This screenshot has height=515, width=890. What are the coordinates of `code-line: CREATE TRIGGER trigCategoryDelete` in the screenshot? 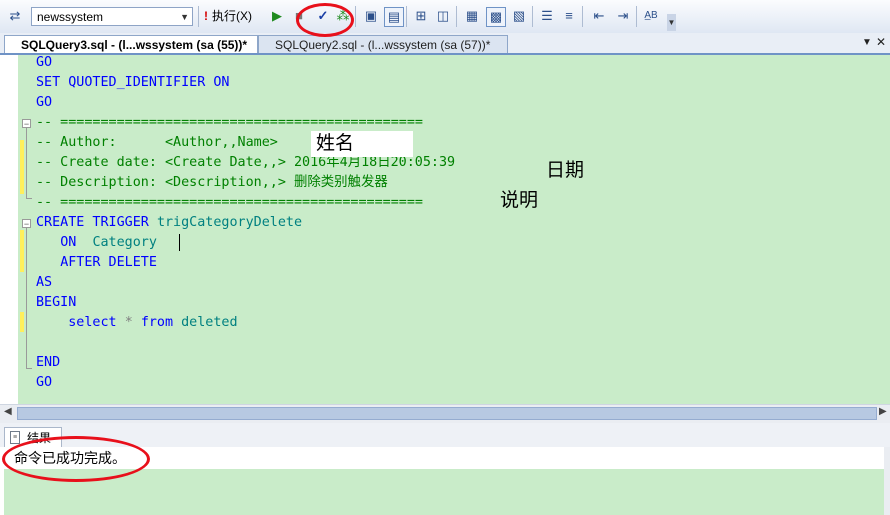 It's located at (169, 222).